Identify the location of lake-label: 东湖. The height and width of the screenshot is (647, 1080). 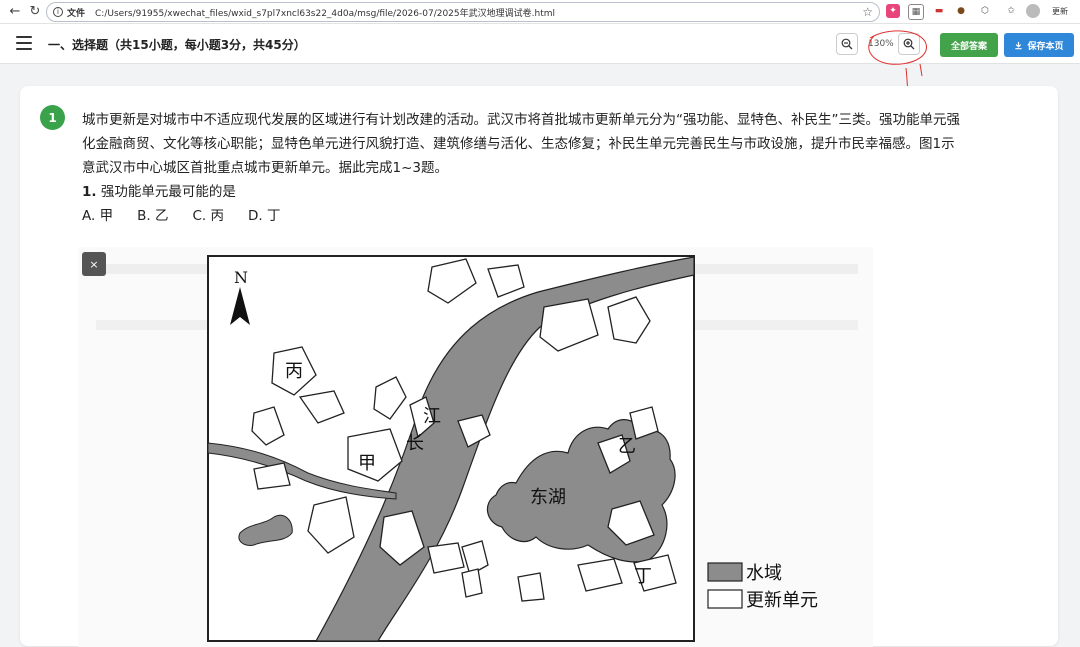
(548, 497).